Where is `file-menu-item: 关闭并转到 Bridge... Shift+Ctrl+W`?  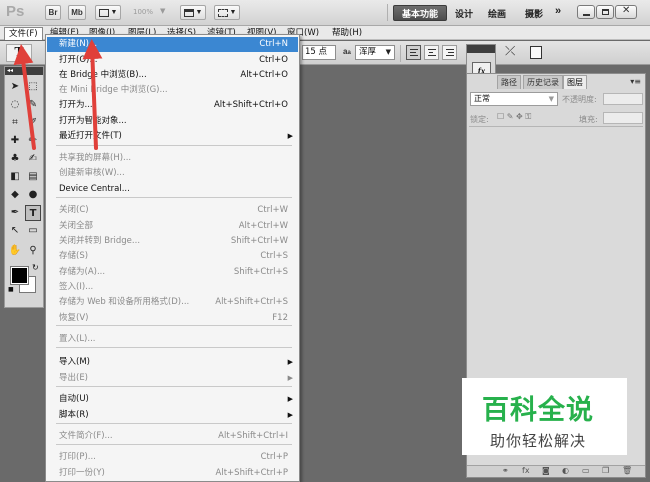
file-menu-item: 关闭并转到 Bridge... Shift+Ctrl+W is located at coordinates (172, 241).